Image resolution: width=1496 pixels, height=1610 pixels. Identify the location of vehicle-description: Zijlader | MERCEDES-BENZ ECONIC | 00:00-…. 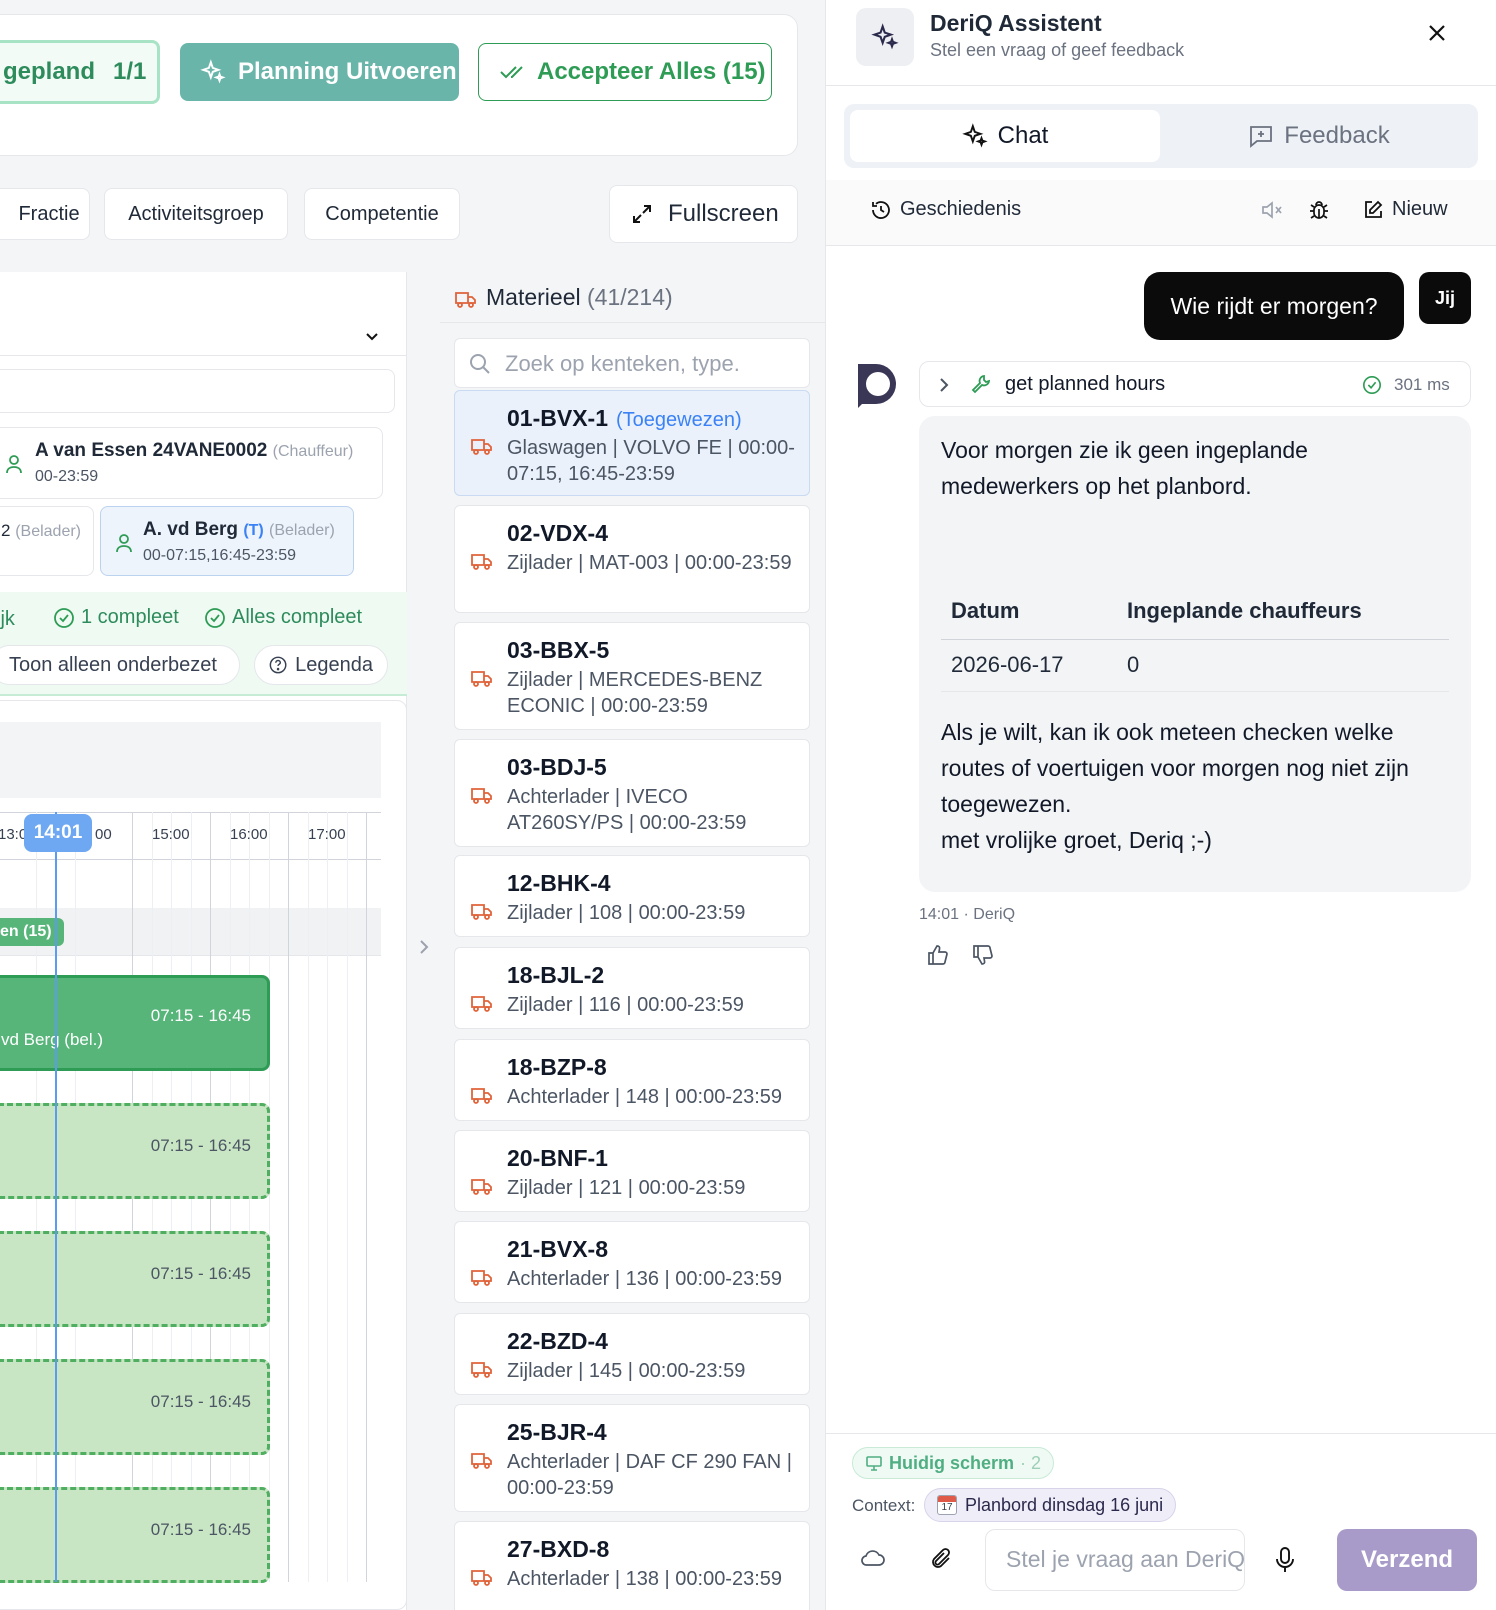
(635, 693).